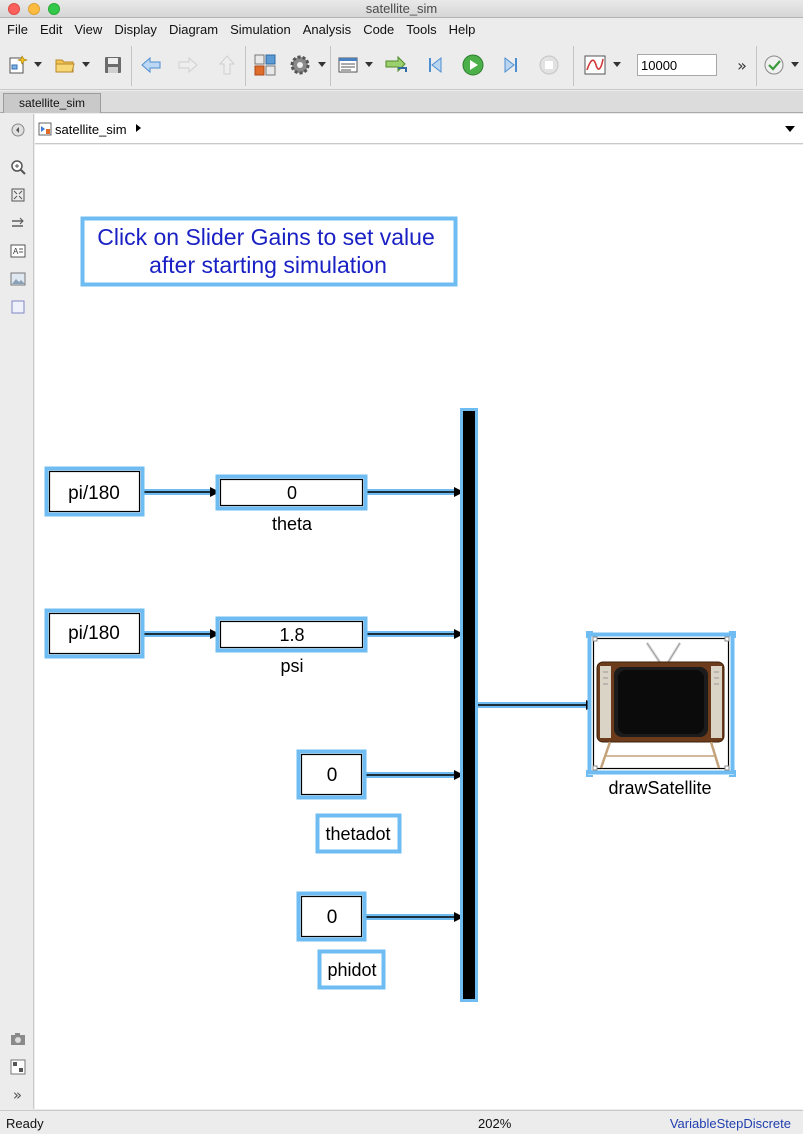 The width and height of the screenshot is (803, 1134). Describe the element at coordinates (473, 65) in the screenshot. I see `run-icon` at that location.